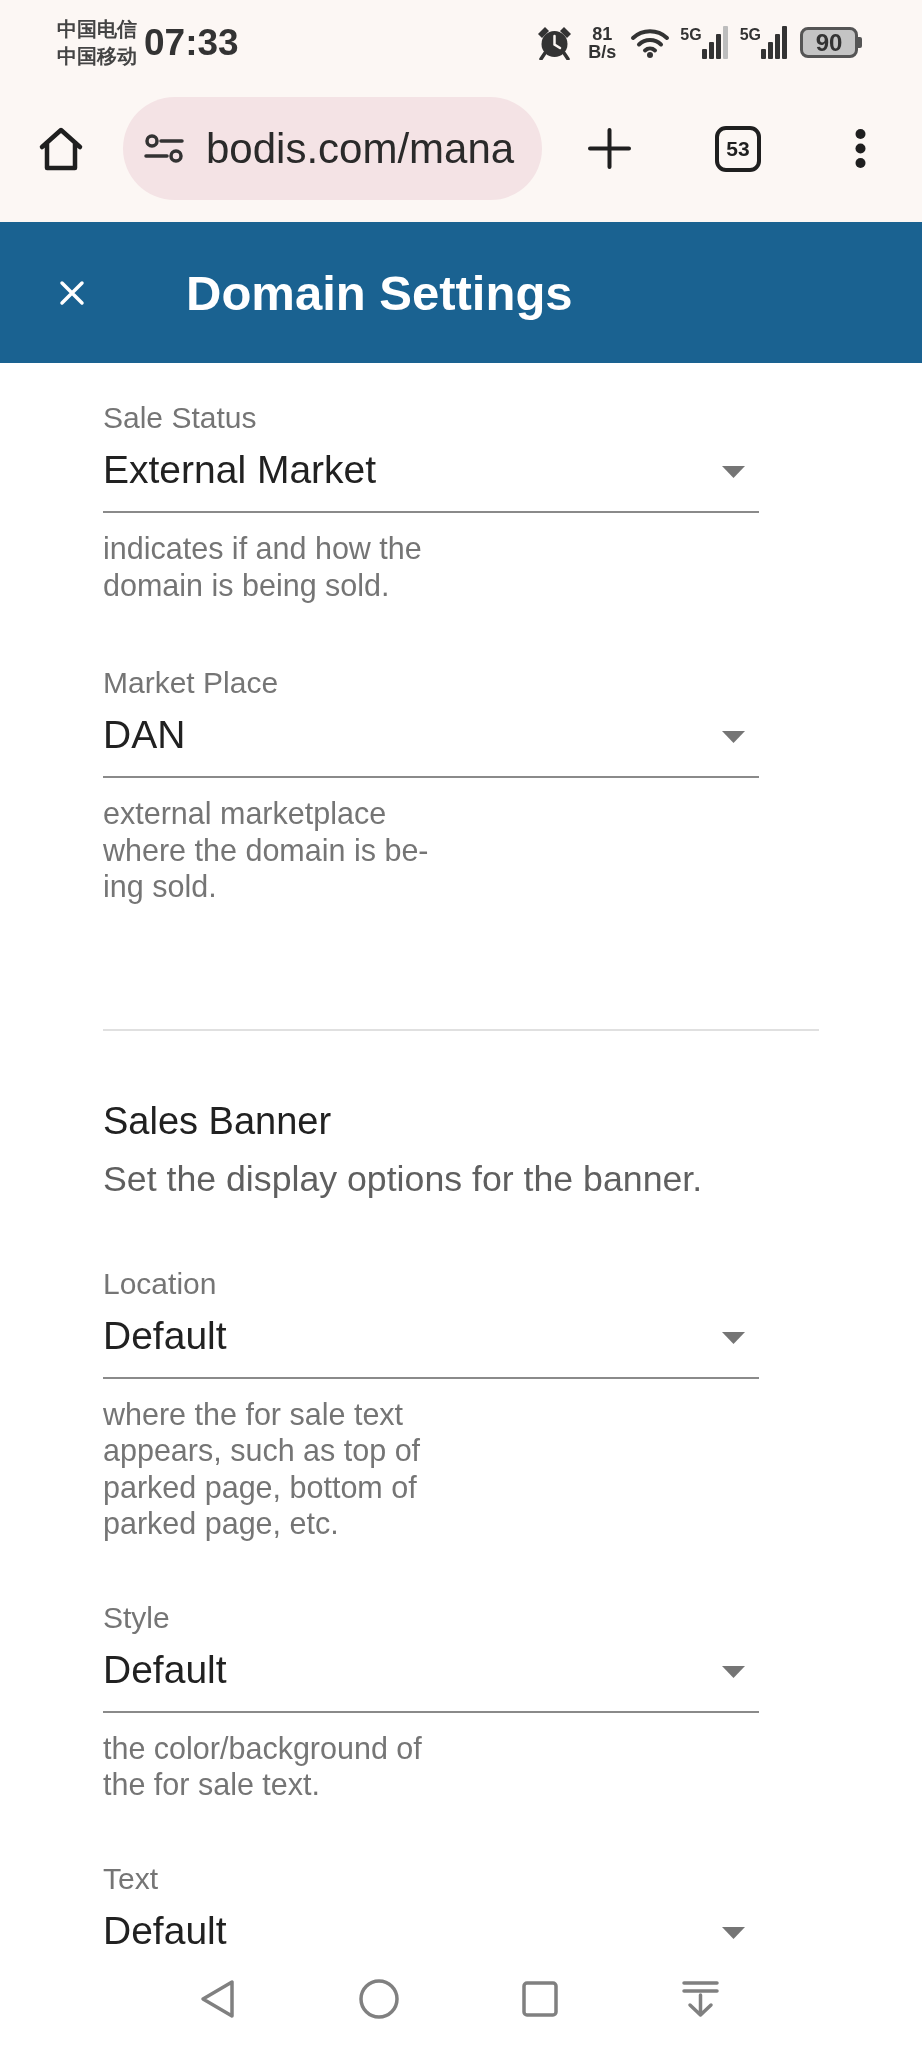  What do you see at coordinates (262, 1766) in the screenshot?
I see `helper-text: the color/background of the for sale text.` at bounding box center [262, 1766].